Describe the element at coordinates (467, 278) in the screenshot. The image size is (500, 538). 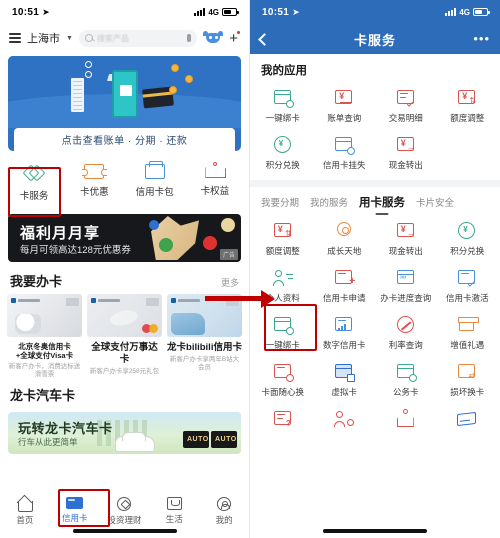
I see `card-activate-icon` at that location.